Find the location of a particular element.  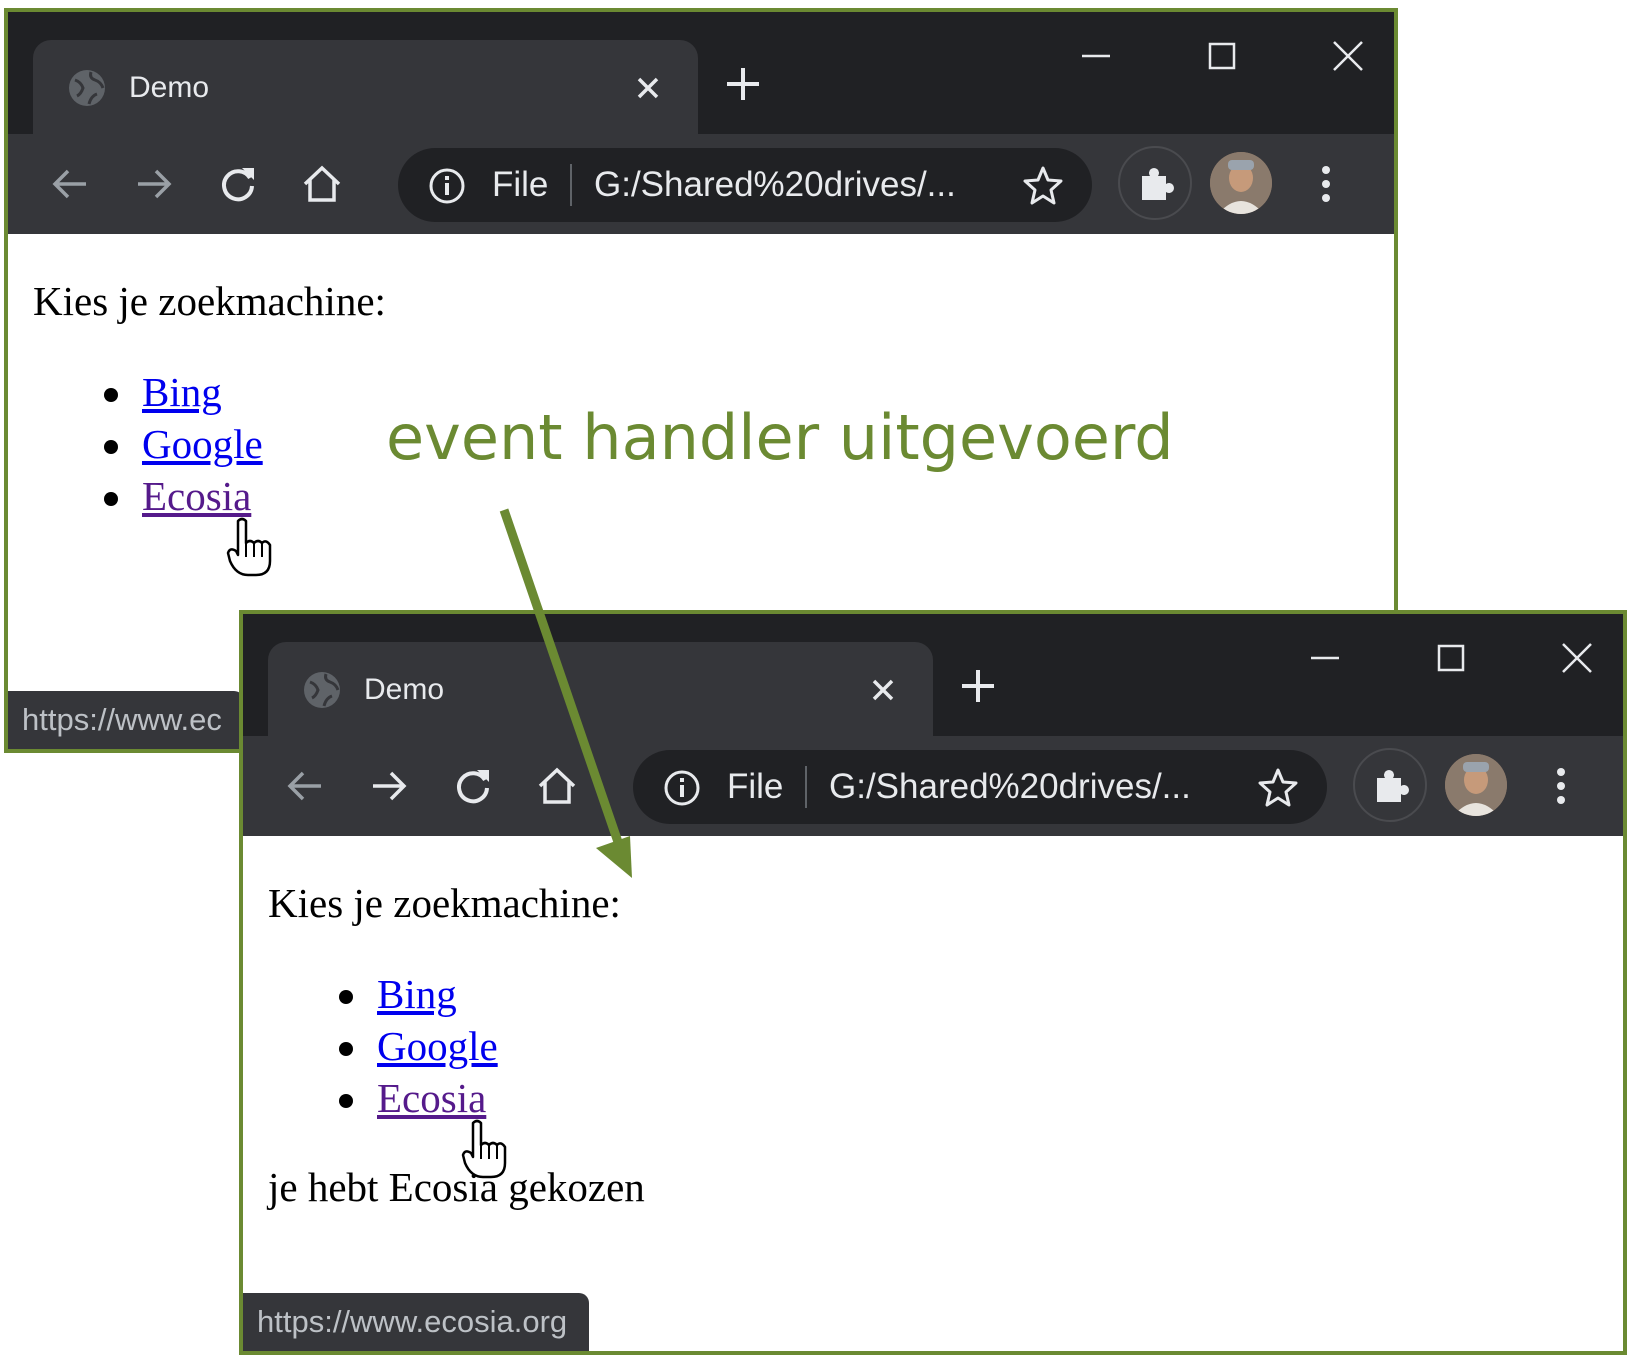

result-text: je hebt Ecosia gekozen is located at coordinates (456, 1187).